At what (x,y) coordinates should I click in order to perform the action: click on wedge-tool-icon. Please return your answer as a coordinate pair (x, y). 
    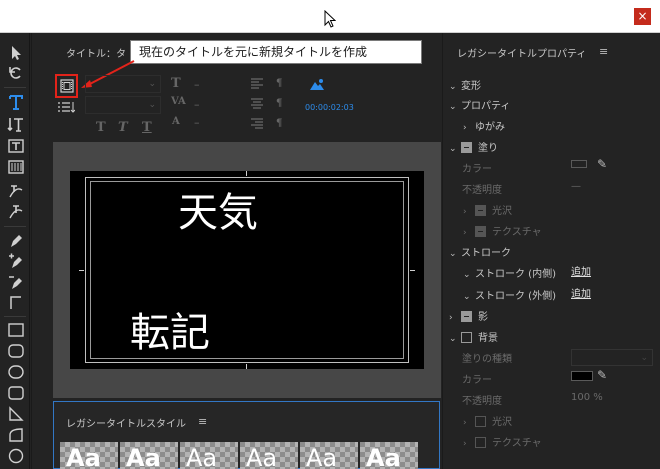
    Looking at the image, I should click on (16, 414).